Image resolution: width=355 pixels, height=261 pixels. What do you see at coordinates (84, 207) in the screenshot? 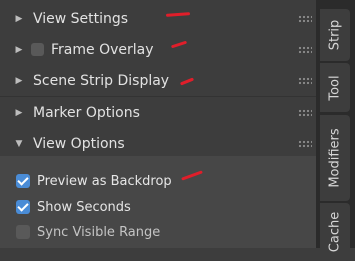
I see `option-label: Show Seconds` at bounding box center [84, 207].